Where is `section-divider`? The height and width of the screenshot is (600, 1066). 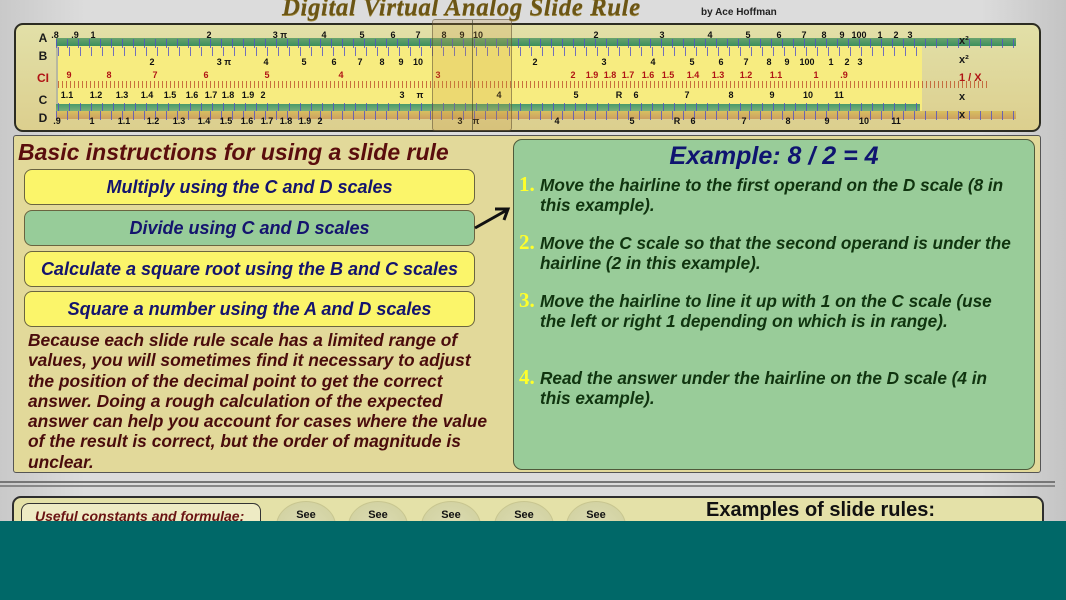 section-divider is located at coordinates (527, 484).